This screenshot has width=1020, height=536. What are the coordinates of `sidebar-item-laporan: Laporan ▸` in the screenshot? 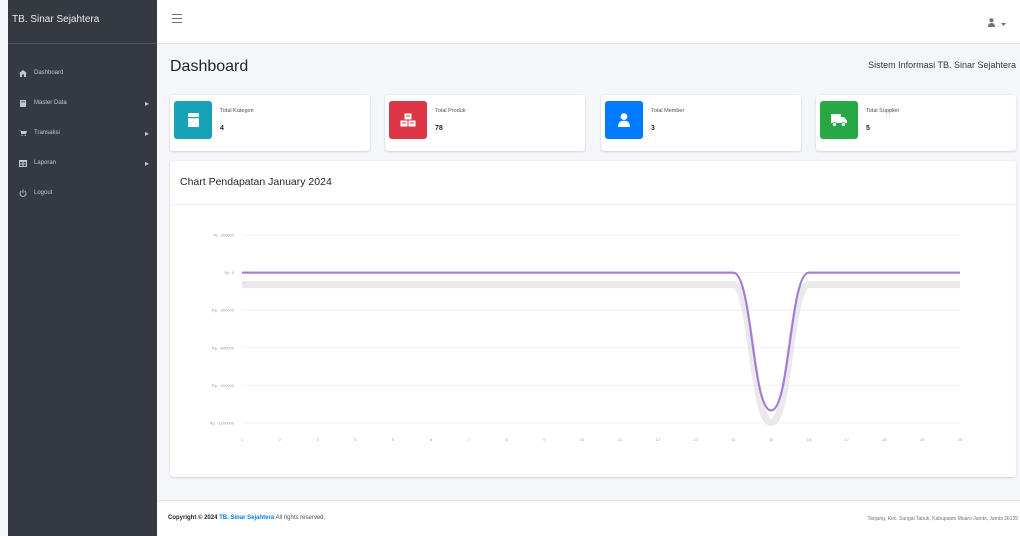 It's located at (82, 163).